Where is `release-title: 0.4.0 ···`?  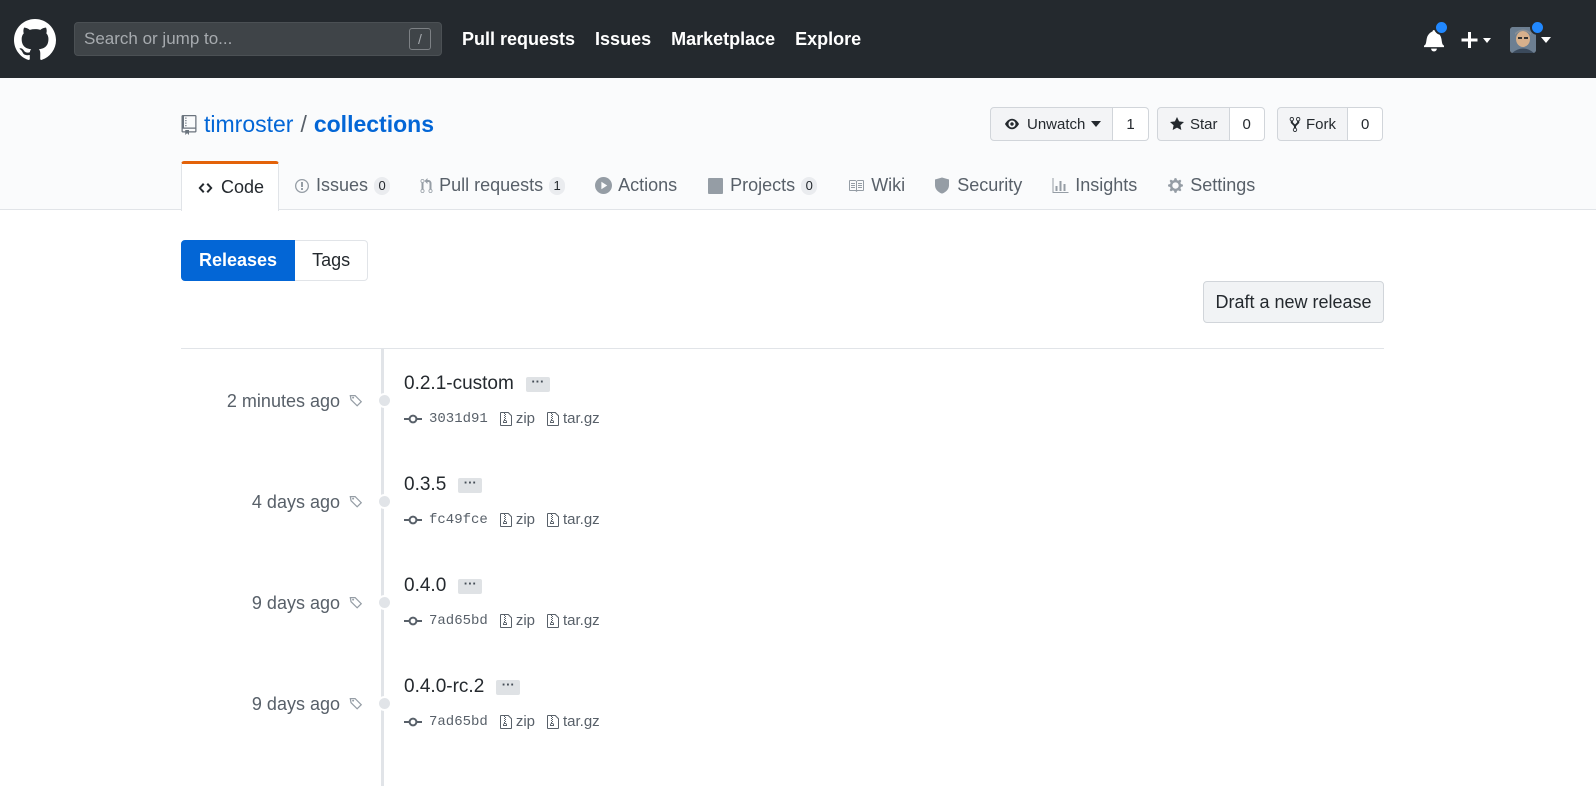
release-title: 0.4.0 ··· is located at coordinates (443, 586).